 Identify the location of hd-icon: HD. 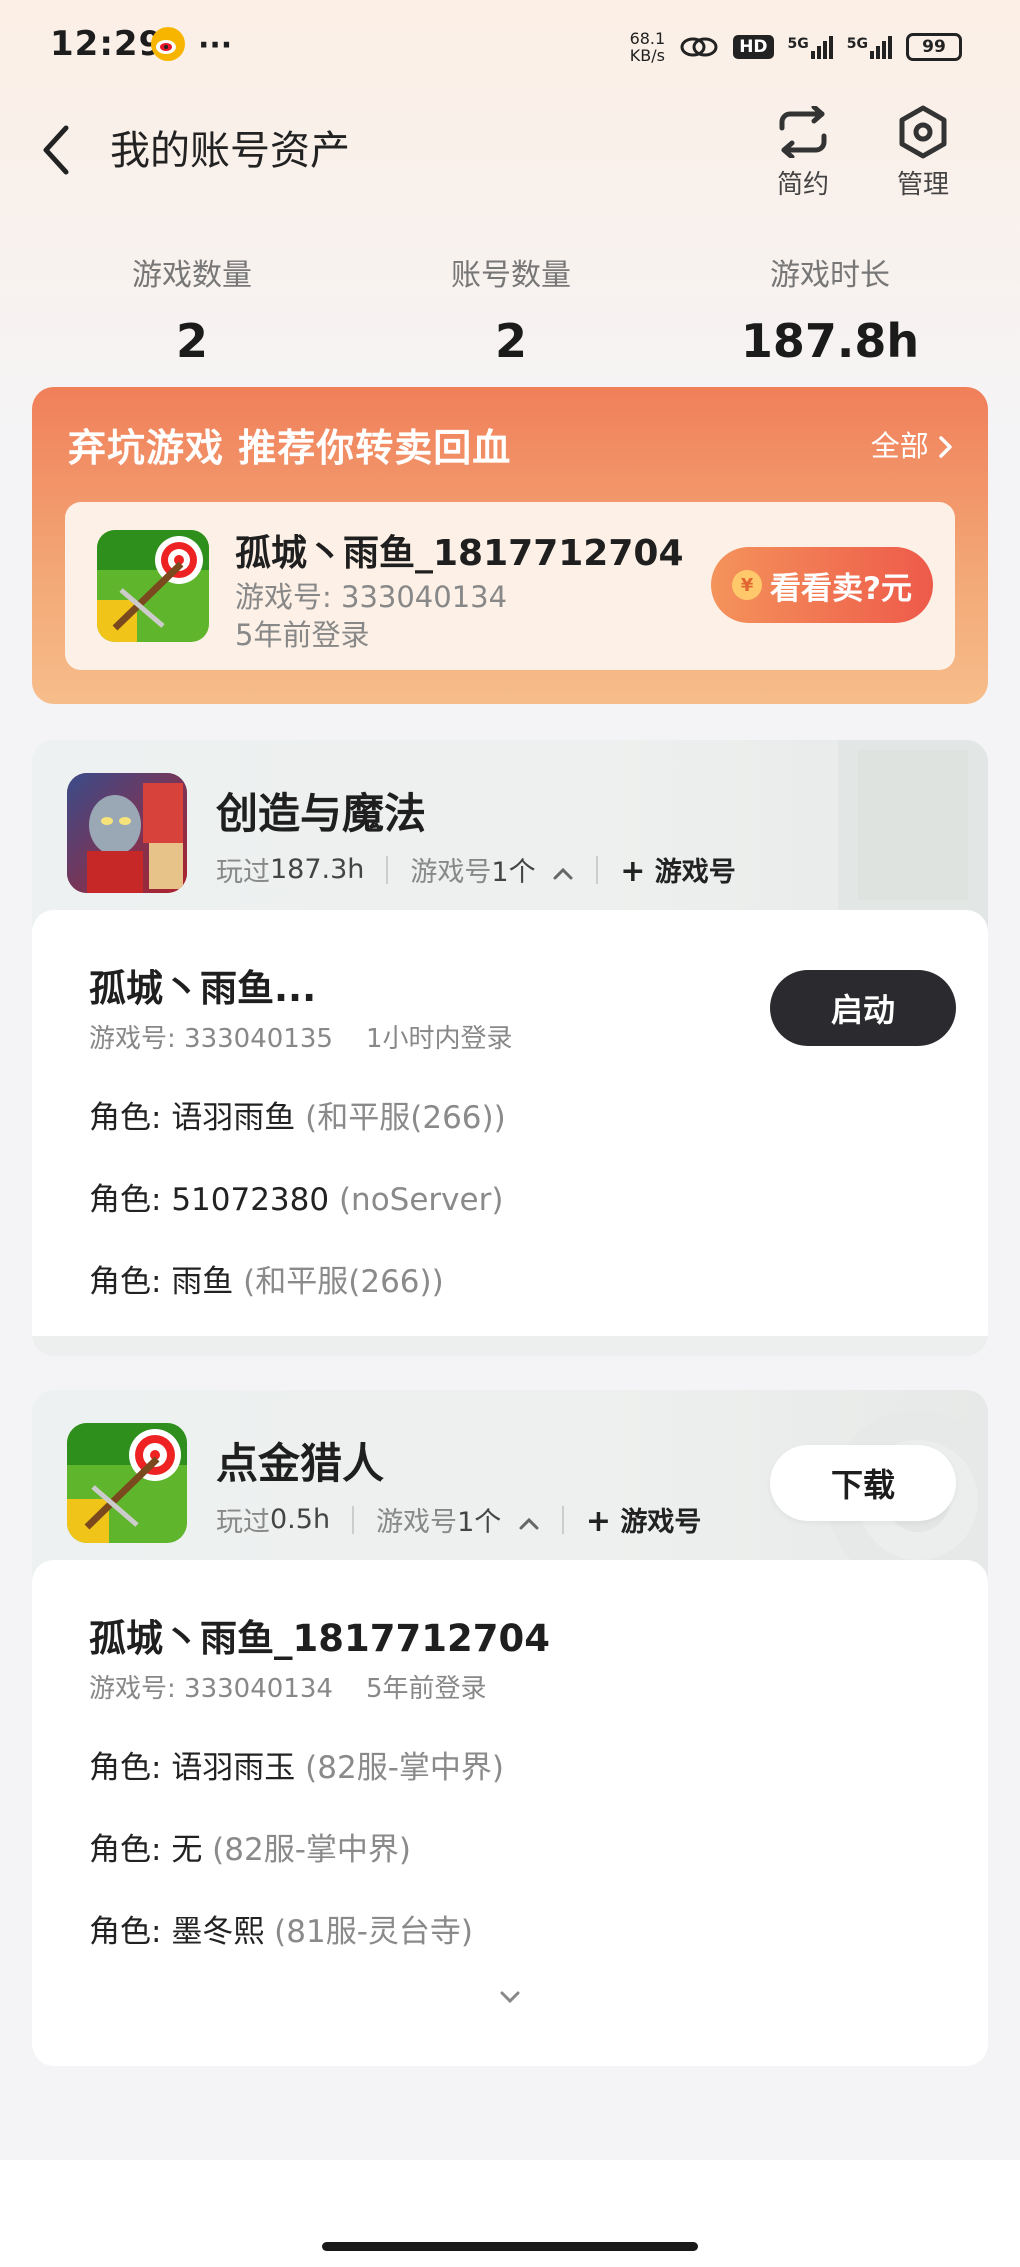
(753, 47).